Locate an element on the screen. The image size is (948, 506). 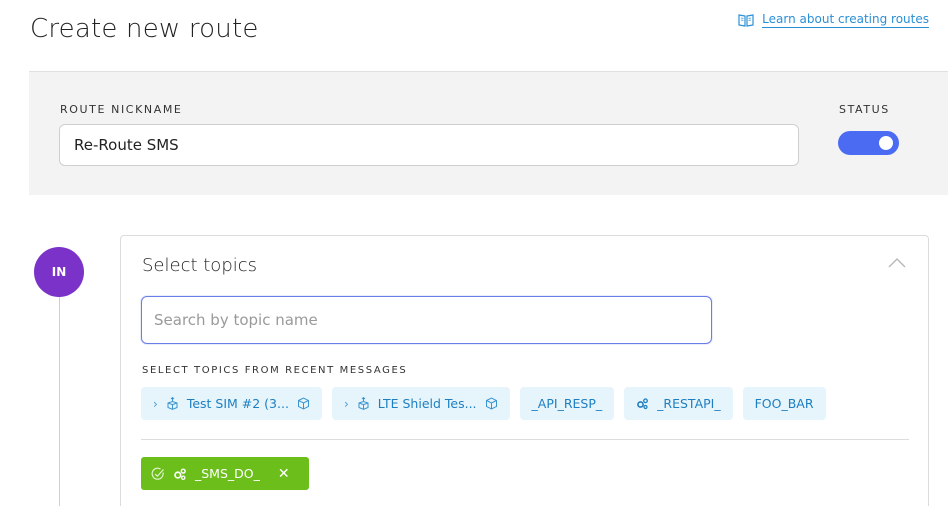
toggle-knob is located at coordinates (886, 143).